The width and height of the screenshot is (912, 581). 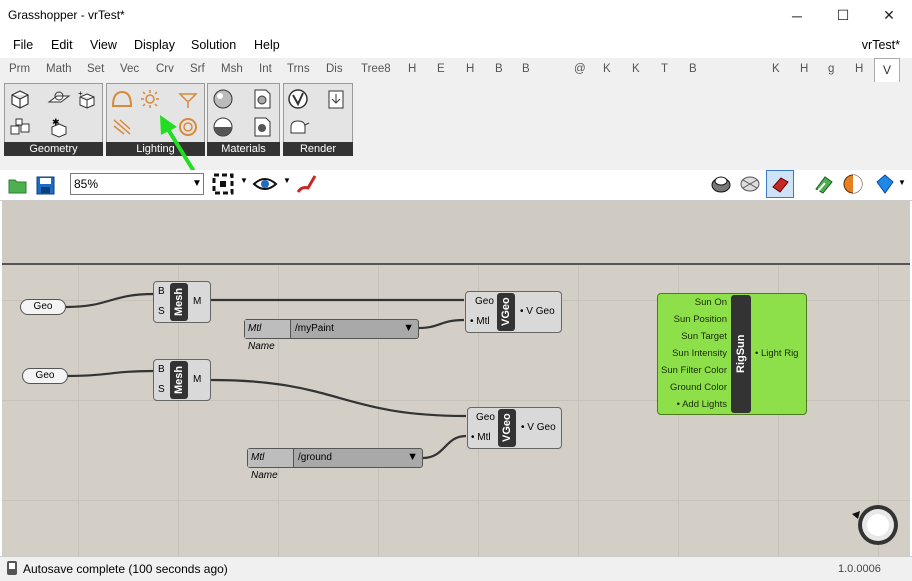 What do you see at coordinates (710, 302) in the screenshot?
I see `rigsun-input: Sun On` at bounding box center [710, 302].